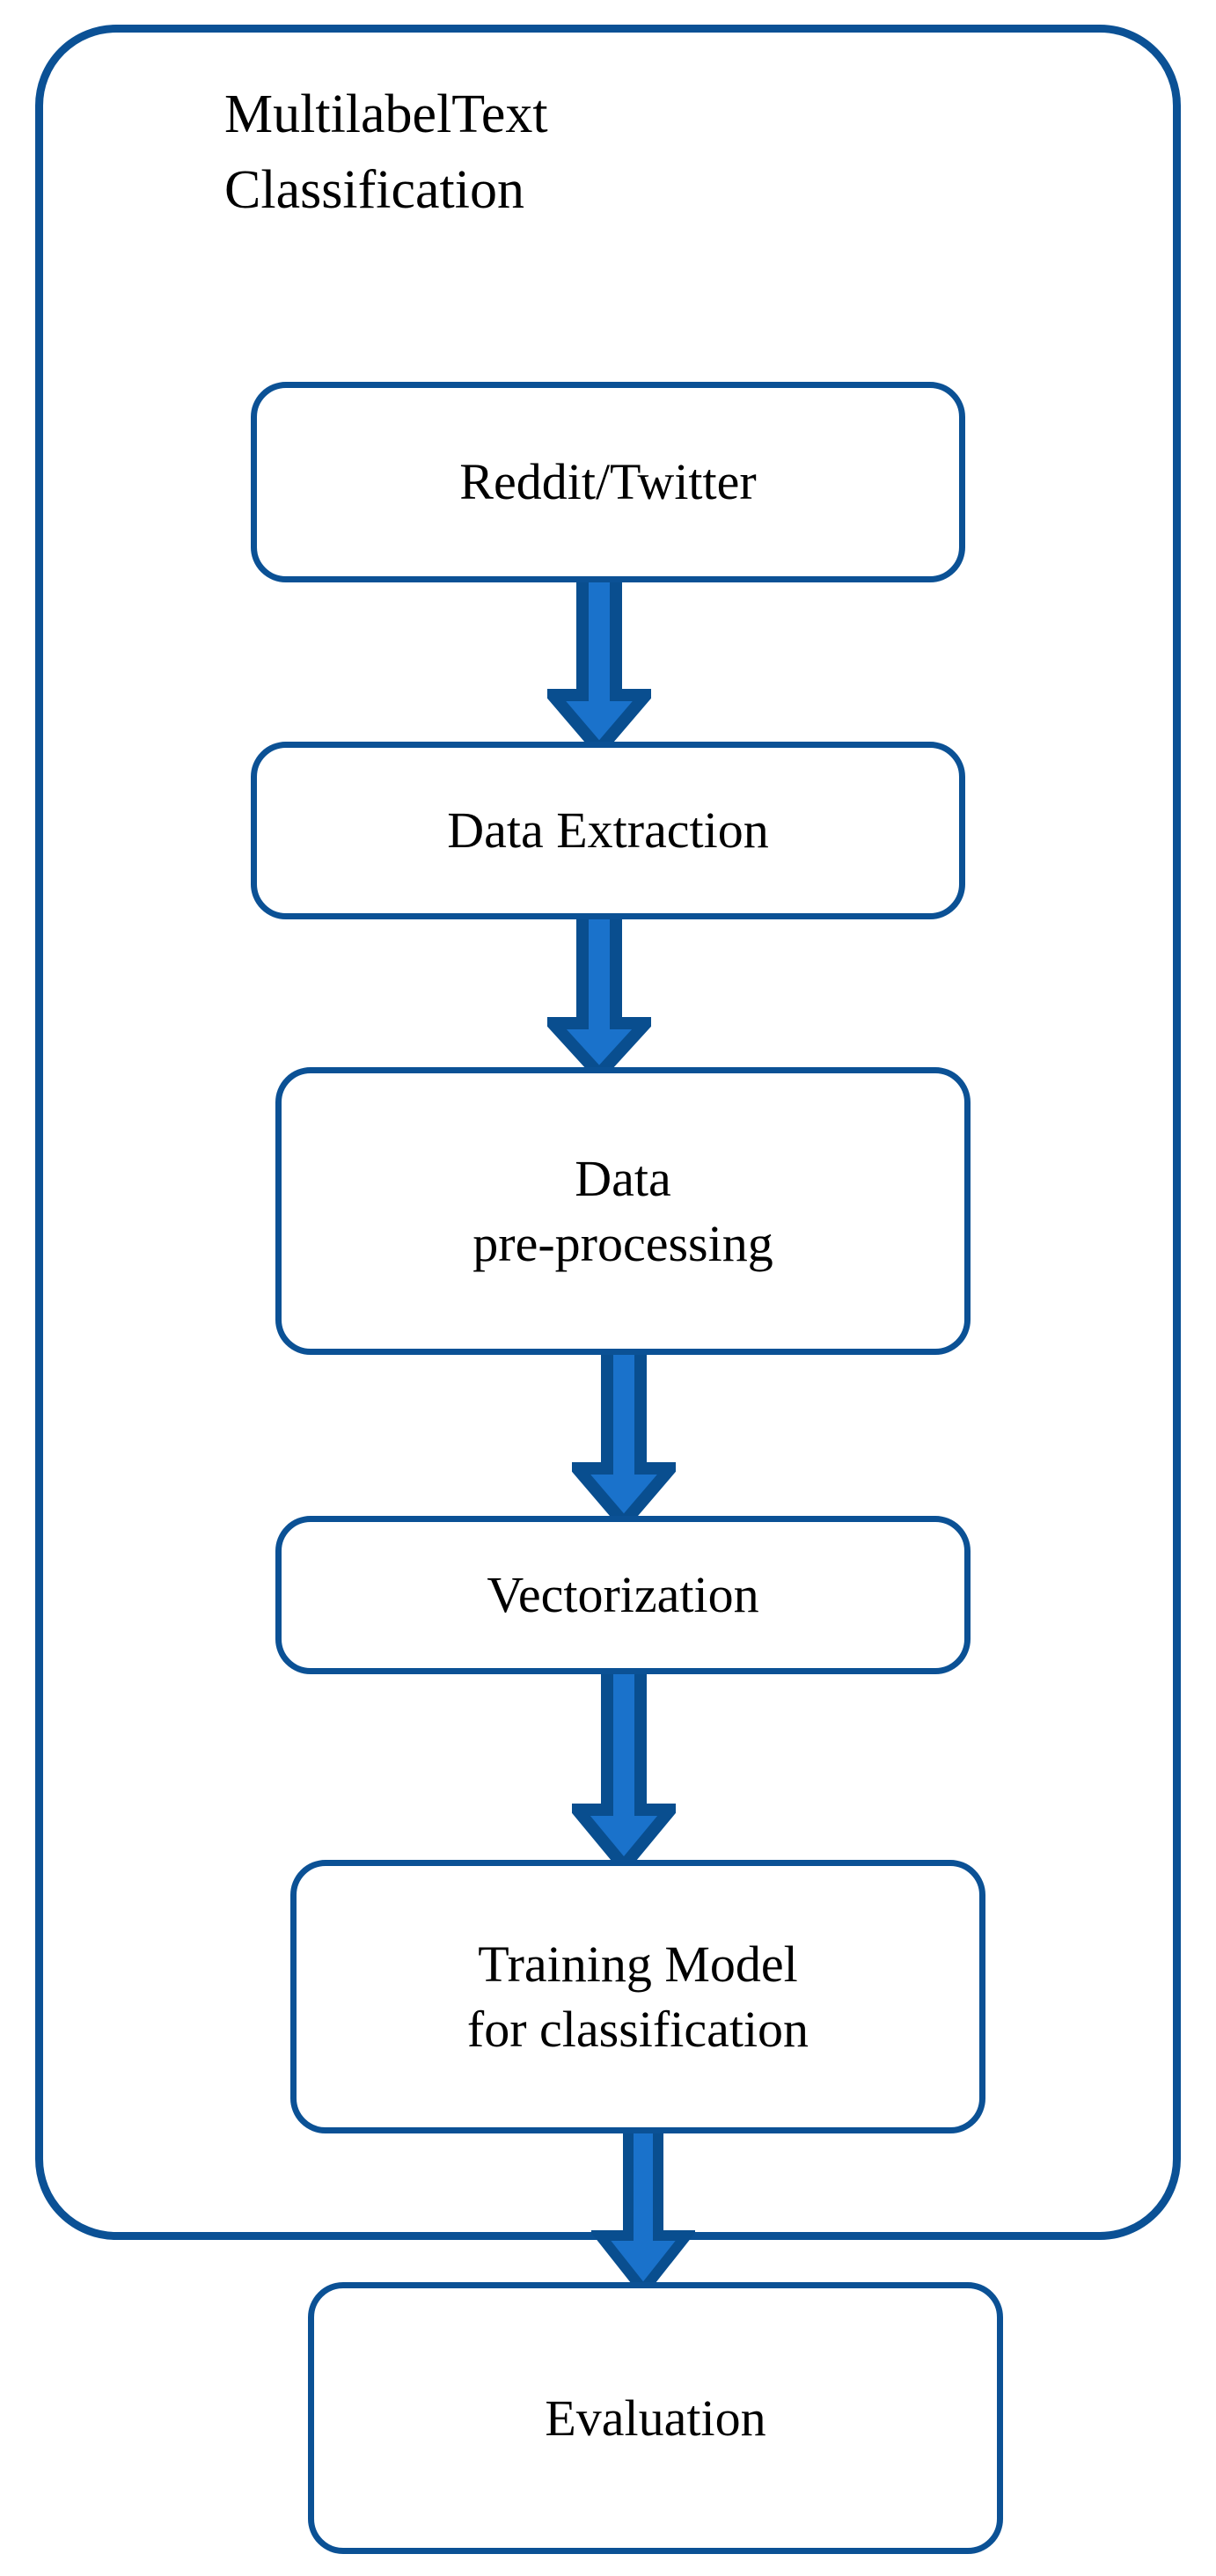 This screenshot has height=2576, width=1216. Describe the element at coordinates (624, 1436) in the screenshot. I see `arrow-preprocess-to-vectorize` at that location.